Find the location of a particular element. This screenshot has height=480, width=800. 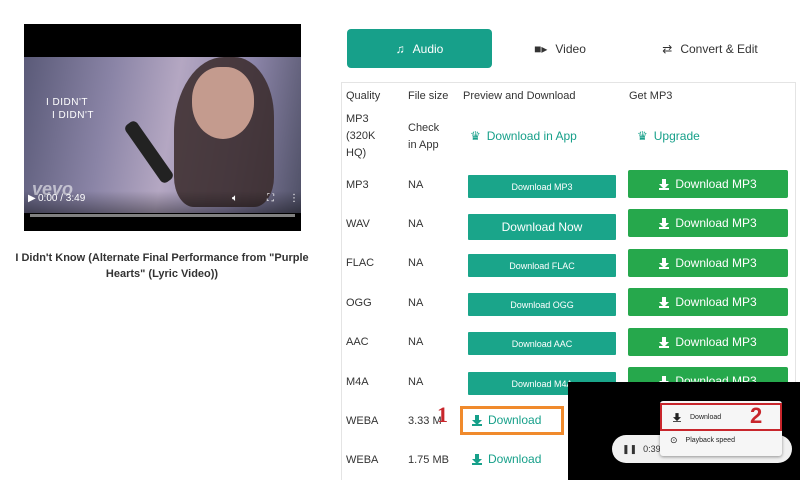

row-quality: OGG is located at coordinates (359, 303).